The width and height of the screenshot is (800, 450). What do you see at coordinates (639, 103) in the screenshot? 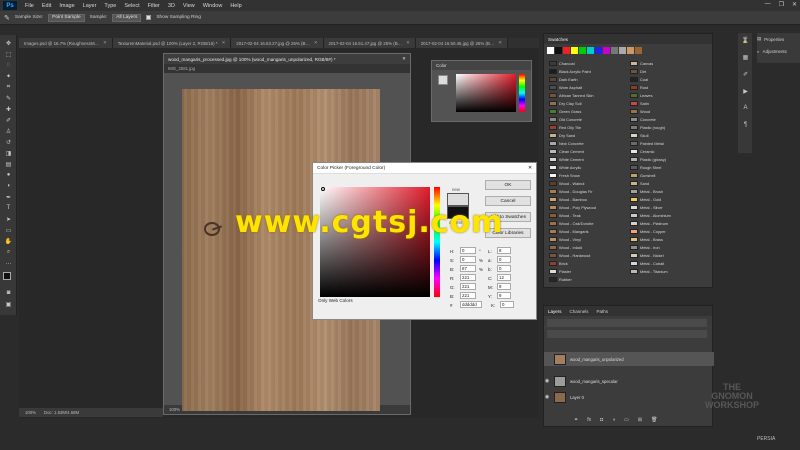
I see `swatch-row: Satin` at bounding box center [639, 103].